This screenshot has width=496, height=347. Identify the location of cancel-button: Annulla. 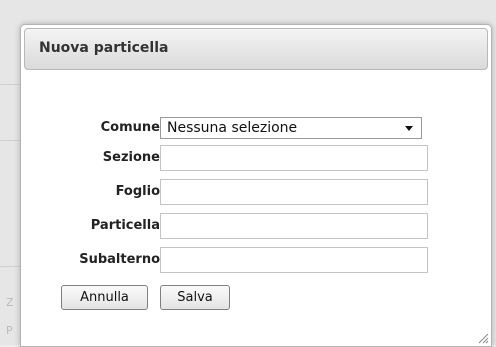
(104, 297).